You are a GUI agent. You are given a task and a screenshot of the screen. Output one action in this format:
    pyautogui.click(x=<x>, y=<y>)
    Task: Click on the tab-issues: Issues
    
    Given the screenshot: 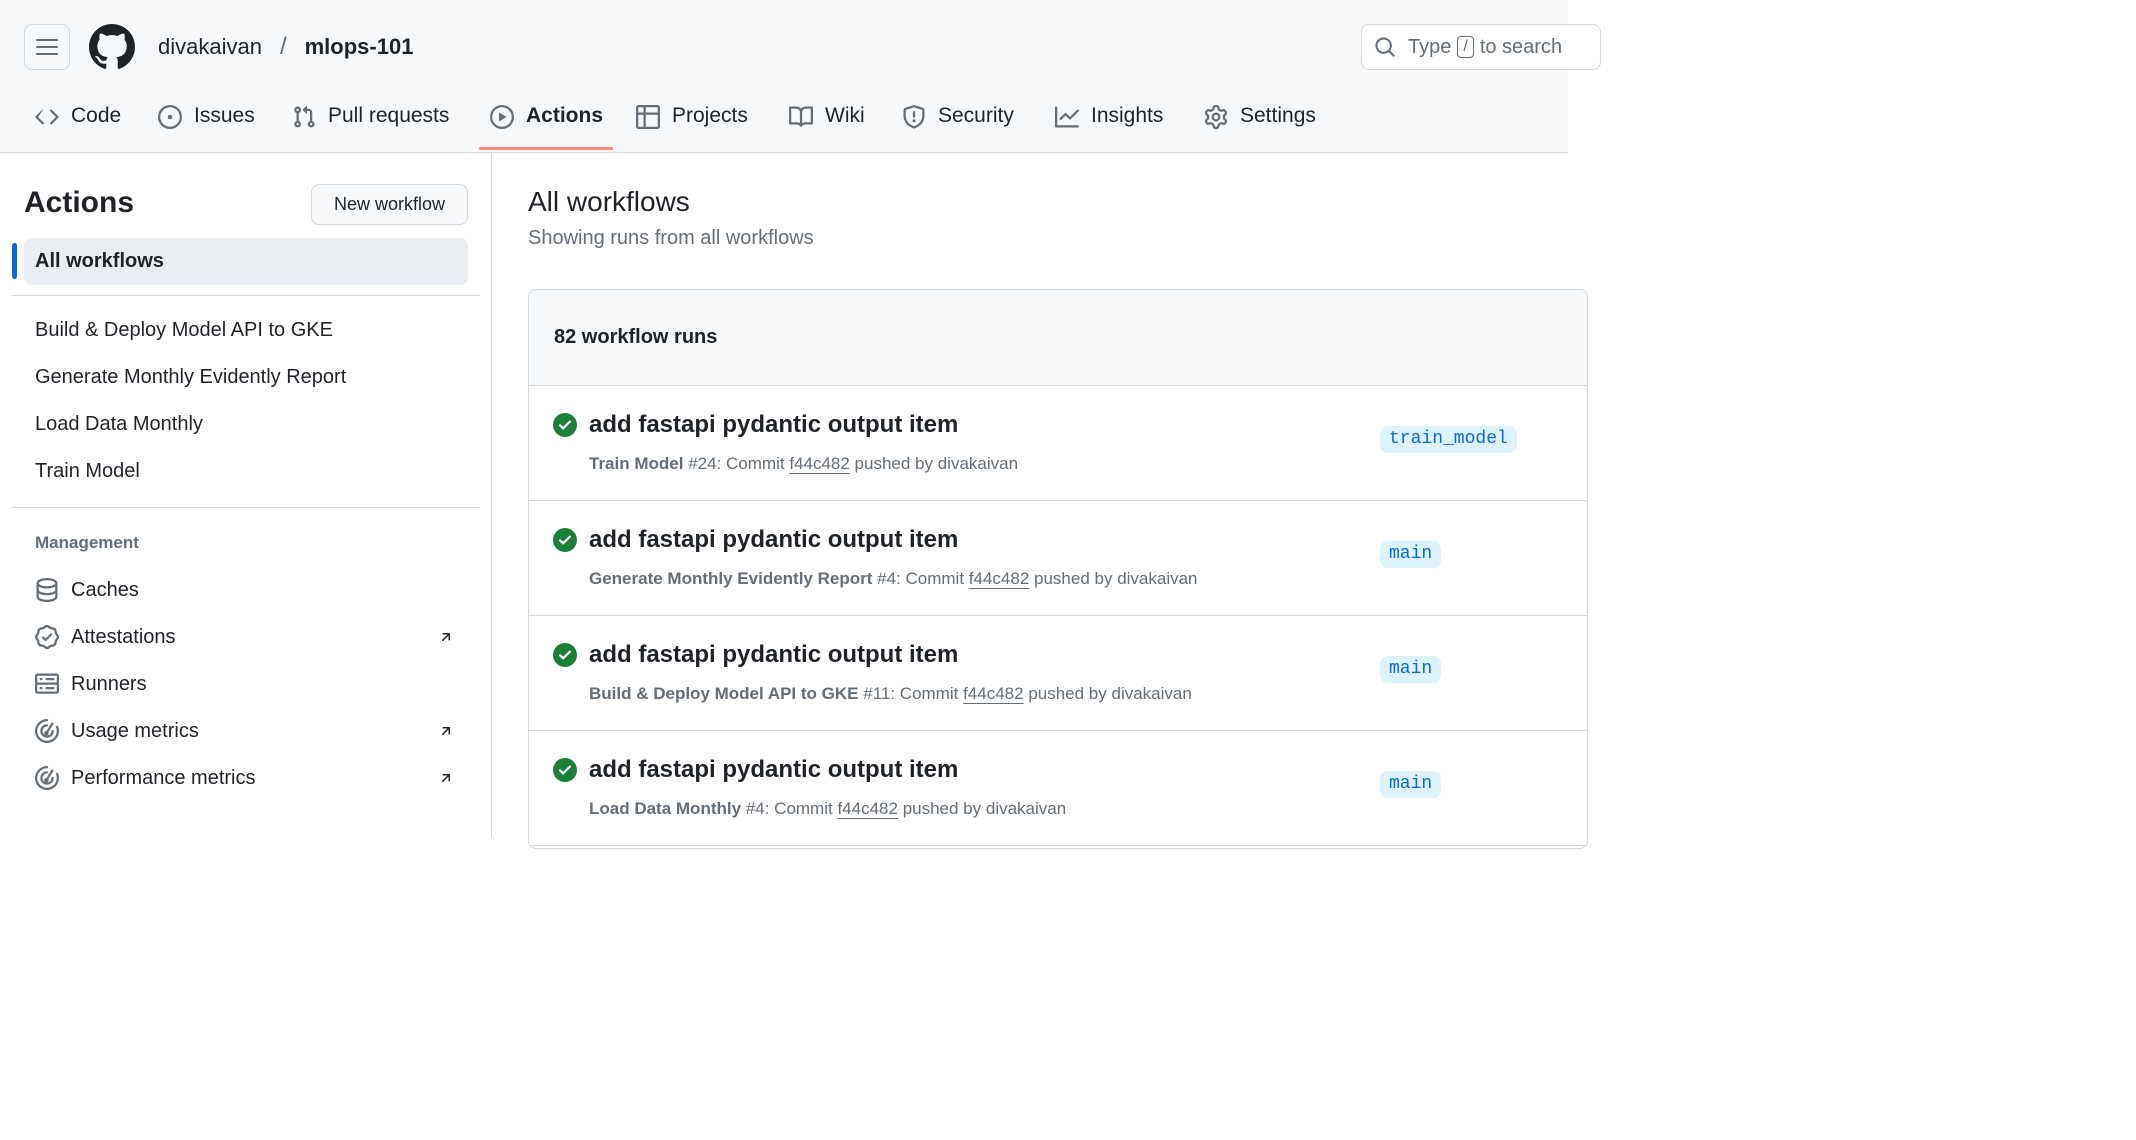 What is the action you would take?
    pyautogui.click(x=206, y=124)
    